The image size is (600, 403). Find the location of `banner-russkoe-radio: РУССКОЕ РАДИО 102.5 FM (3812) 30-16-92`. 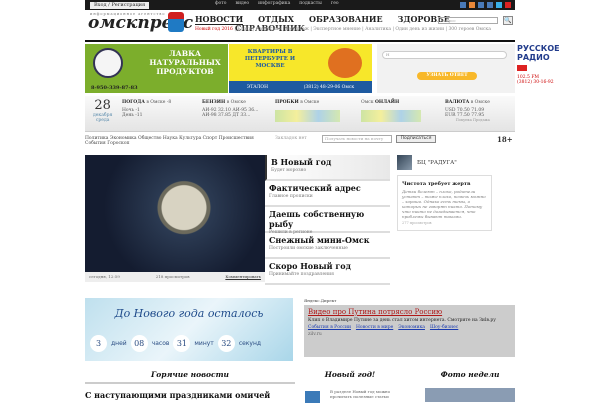

banner-russkoe-radio: РУССКОЕ РАДИО 102.5 FM (3812) 30-16-92 is located at coordinates (547, 64).